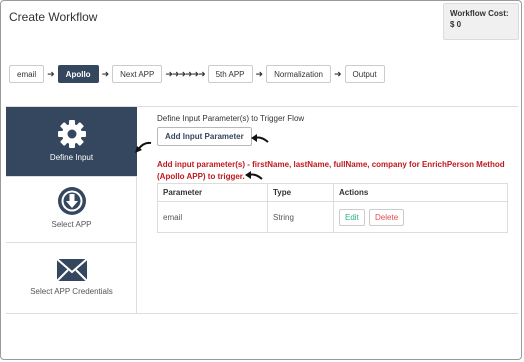  What do you see at coordinates (72, 134) in the screenshot?
I see `gear-icon` at bounding box center [72, 134].